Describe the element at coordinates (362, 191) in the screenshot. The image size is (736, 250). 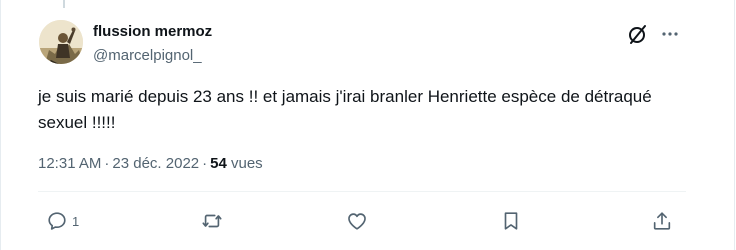
I see `actions-divider` at that location.